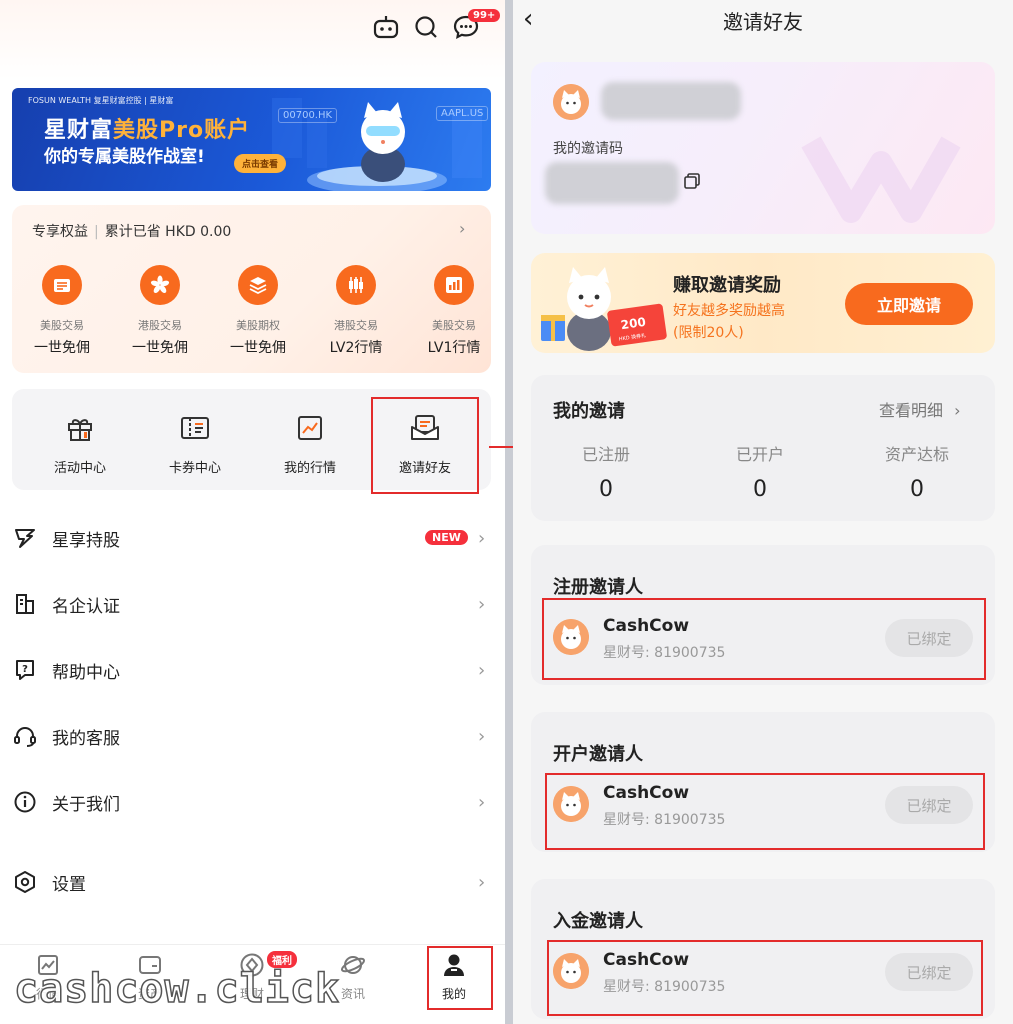  Describe the element at coordinates (605, 454) in the screenshot. I see `stat-label: 已注册` at that location.